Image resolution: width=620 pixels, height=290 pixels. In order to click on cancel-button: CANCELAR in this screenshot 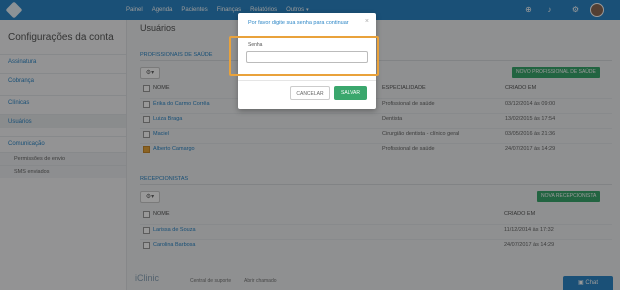, I will do `click(310, 93)`.